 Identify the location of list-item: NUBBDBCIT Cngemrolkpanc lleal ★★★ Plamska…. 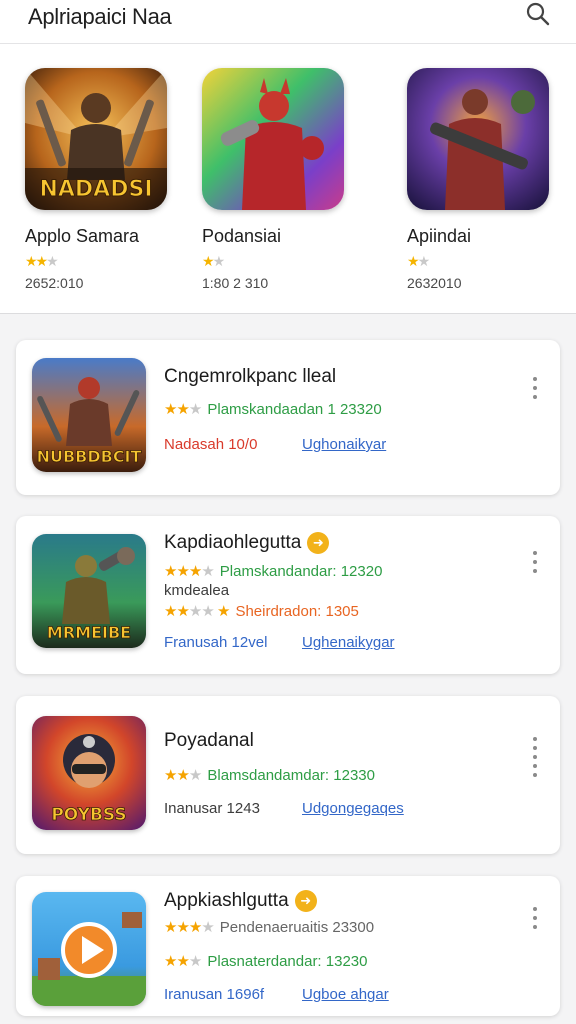
(288, 417).